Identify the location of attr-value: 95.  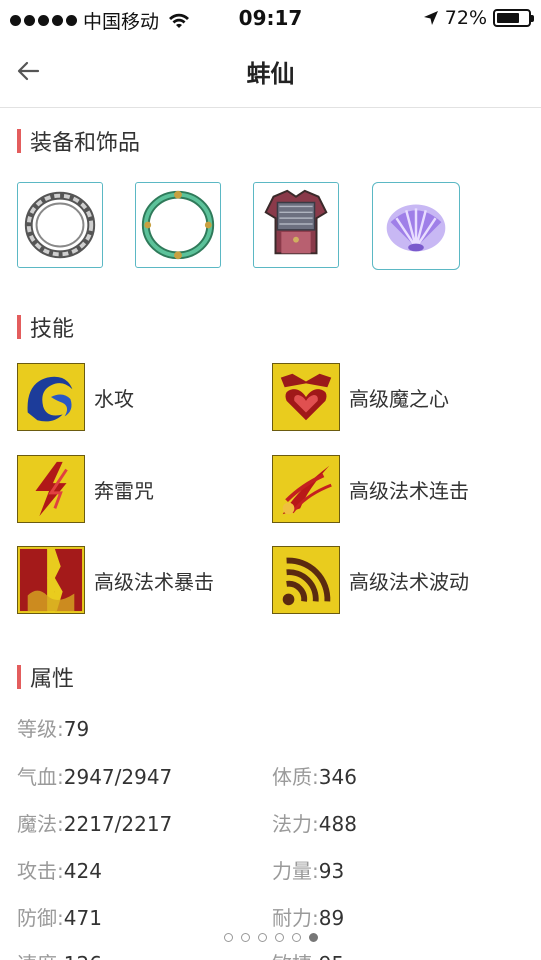
(331, 956).